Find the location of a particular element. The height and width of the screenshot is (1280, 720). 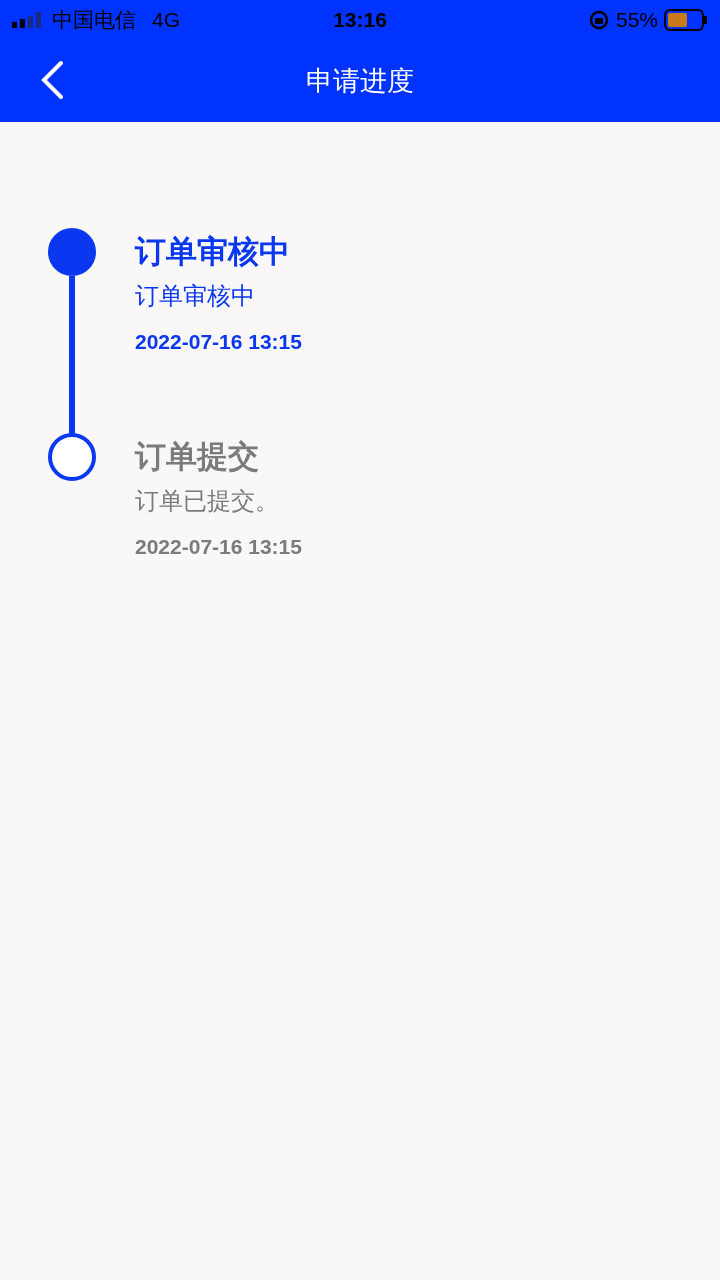

page-title: 申请进度 is located at coordinates (360, 81).